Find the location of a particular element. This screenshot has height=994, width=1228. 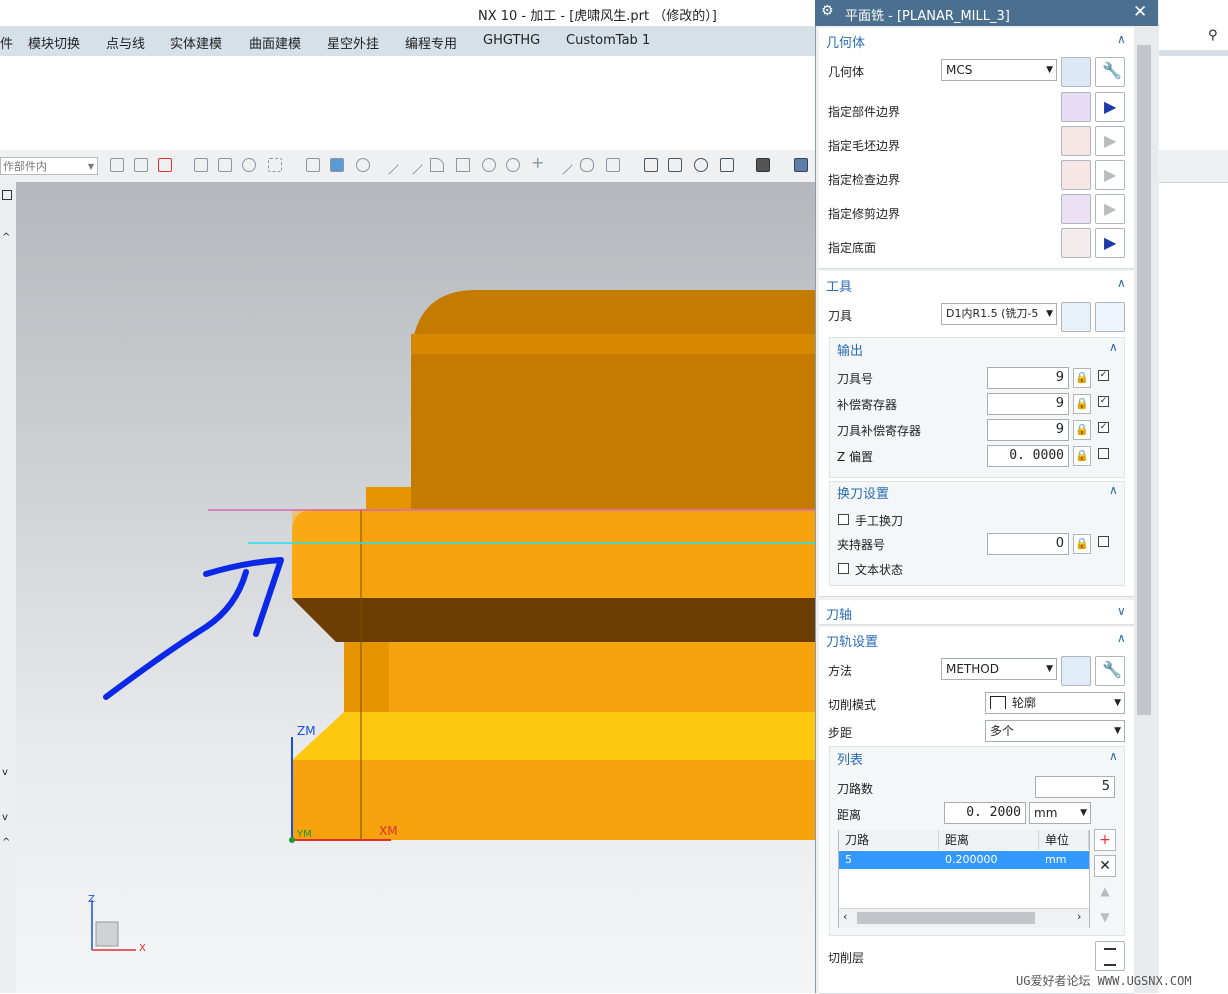

solid-icon is located at coordinates (313, 165).